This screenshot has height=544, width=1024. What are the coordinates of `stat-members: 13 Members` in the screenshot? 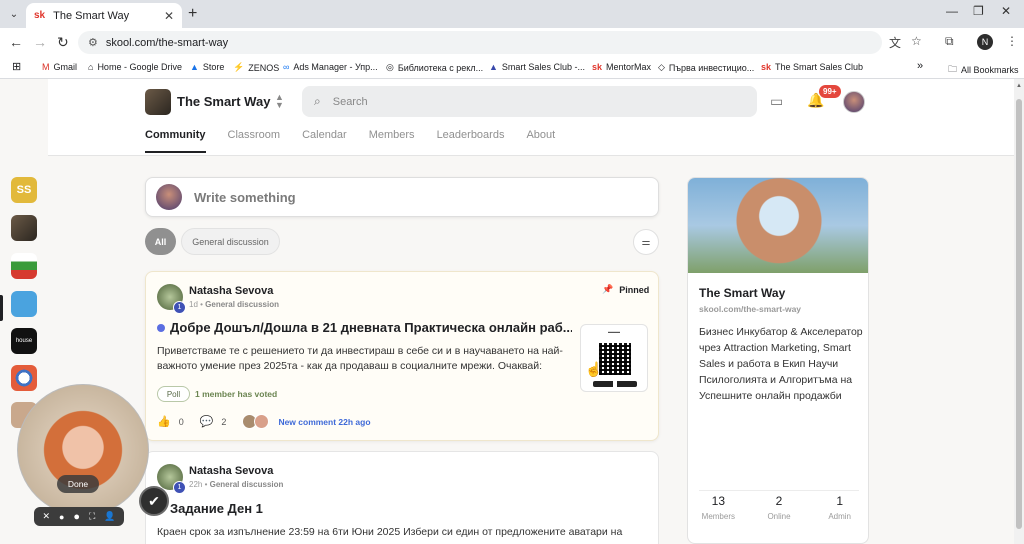 It's located at (718, 507).